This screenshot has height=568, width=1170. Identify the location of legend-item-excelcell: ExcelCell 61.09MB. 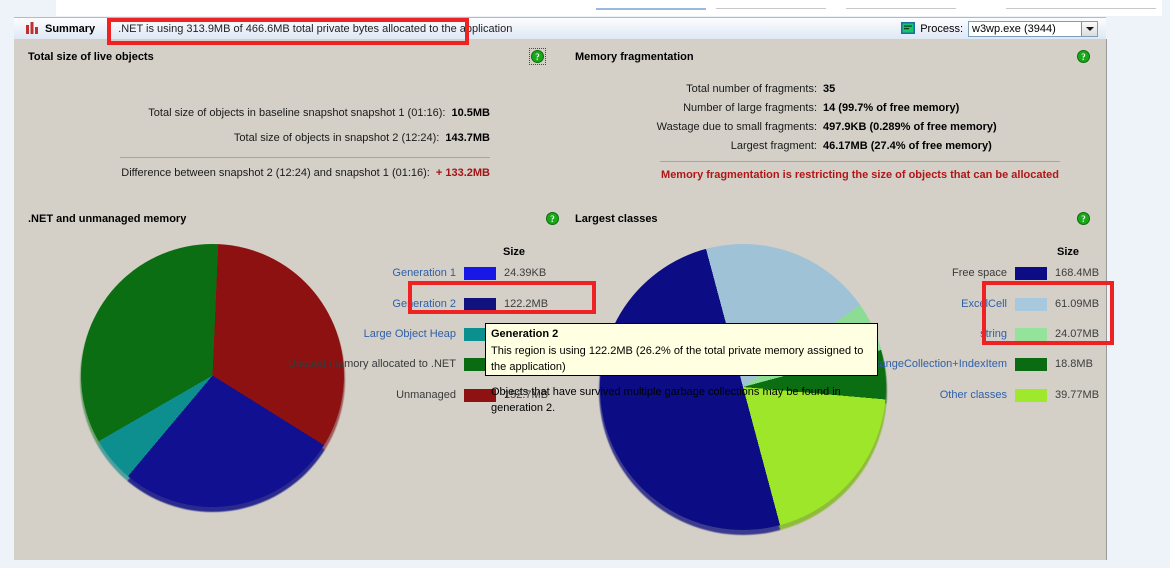
(994, 304).